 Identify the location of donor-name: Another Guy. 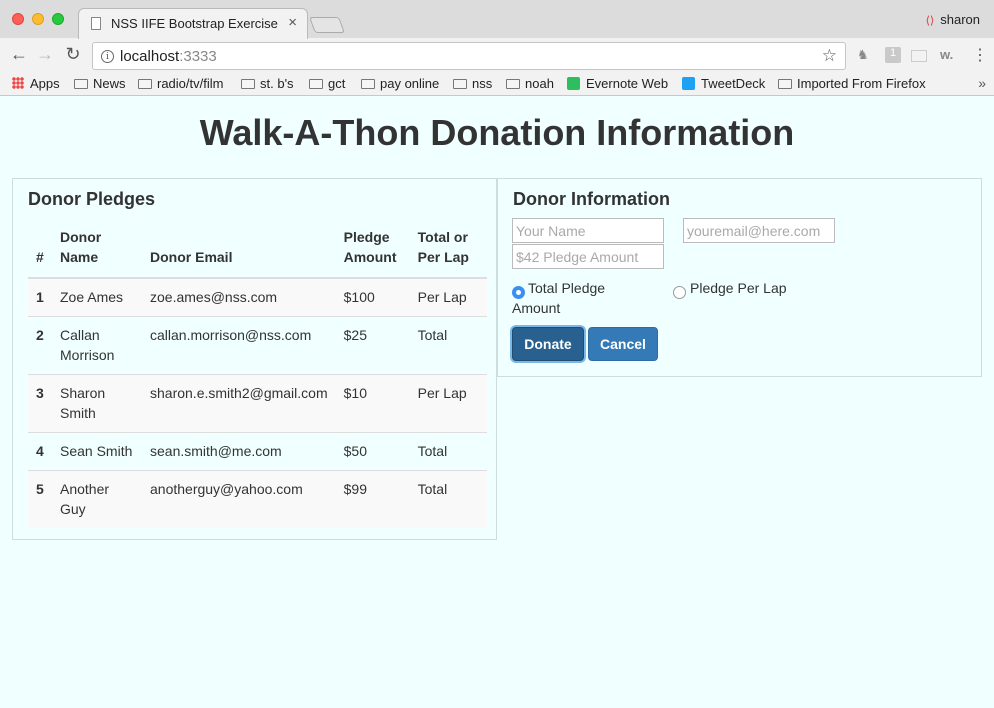
(97, 499).